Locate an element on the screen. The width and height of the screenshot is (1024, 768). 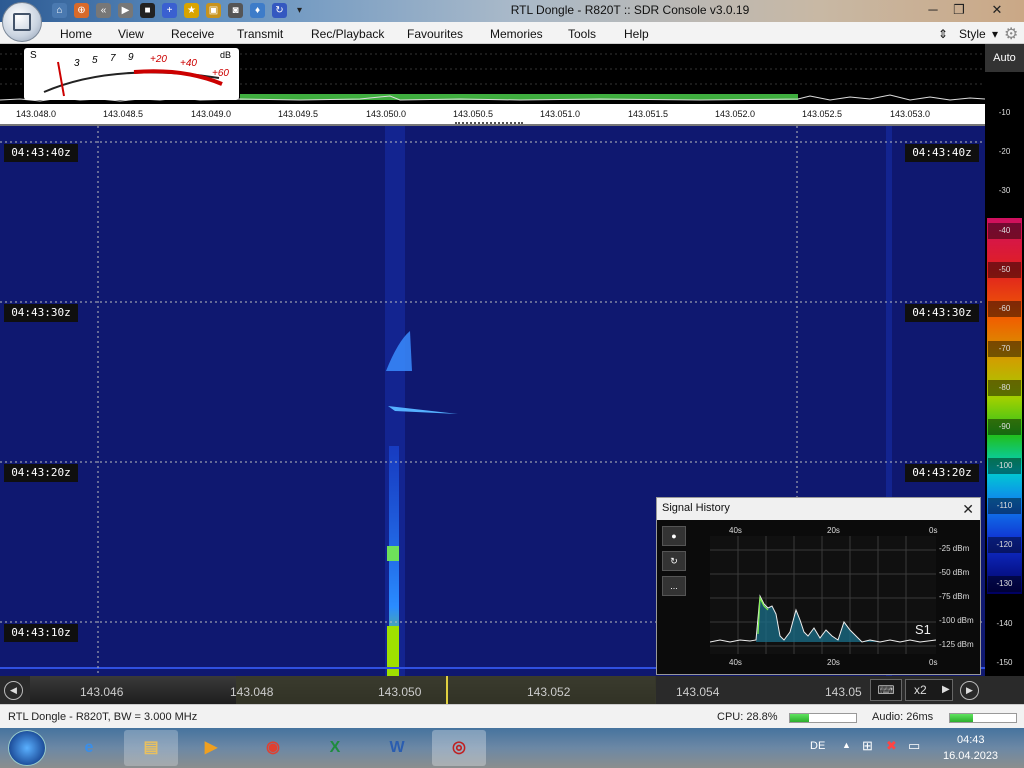
tuning-label: 143.046 is located at coordinates (102, 692).